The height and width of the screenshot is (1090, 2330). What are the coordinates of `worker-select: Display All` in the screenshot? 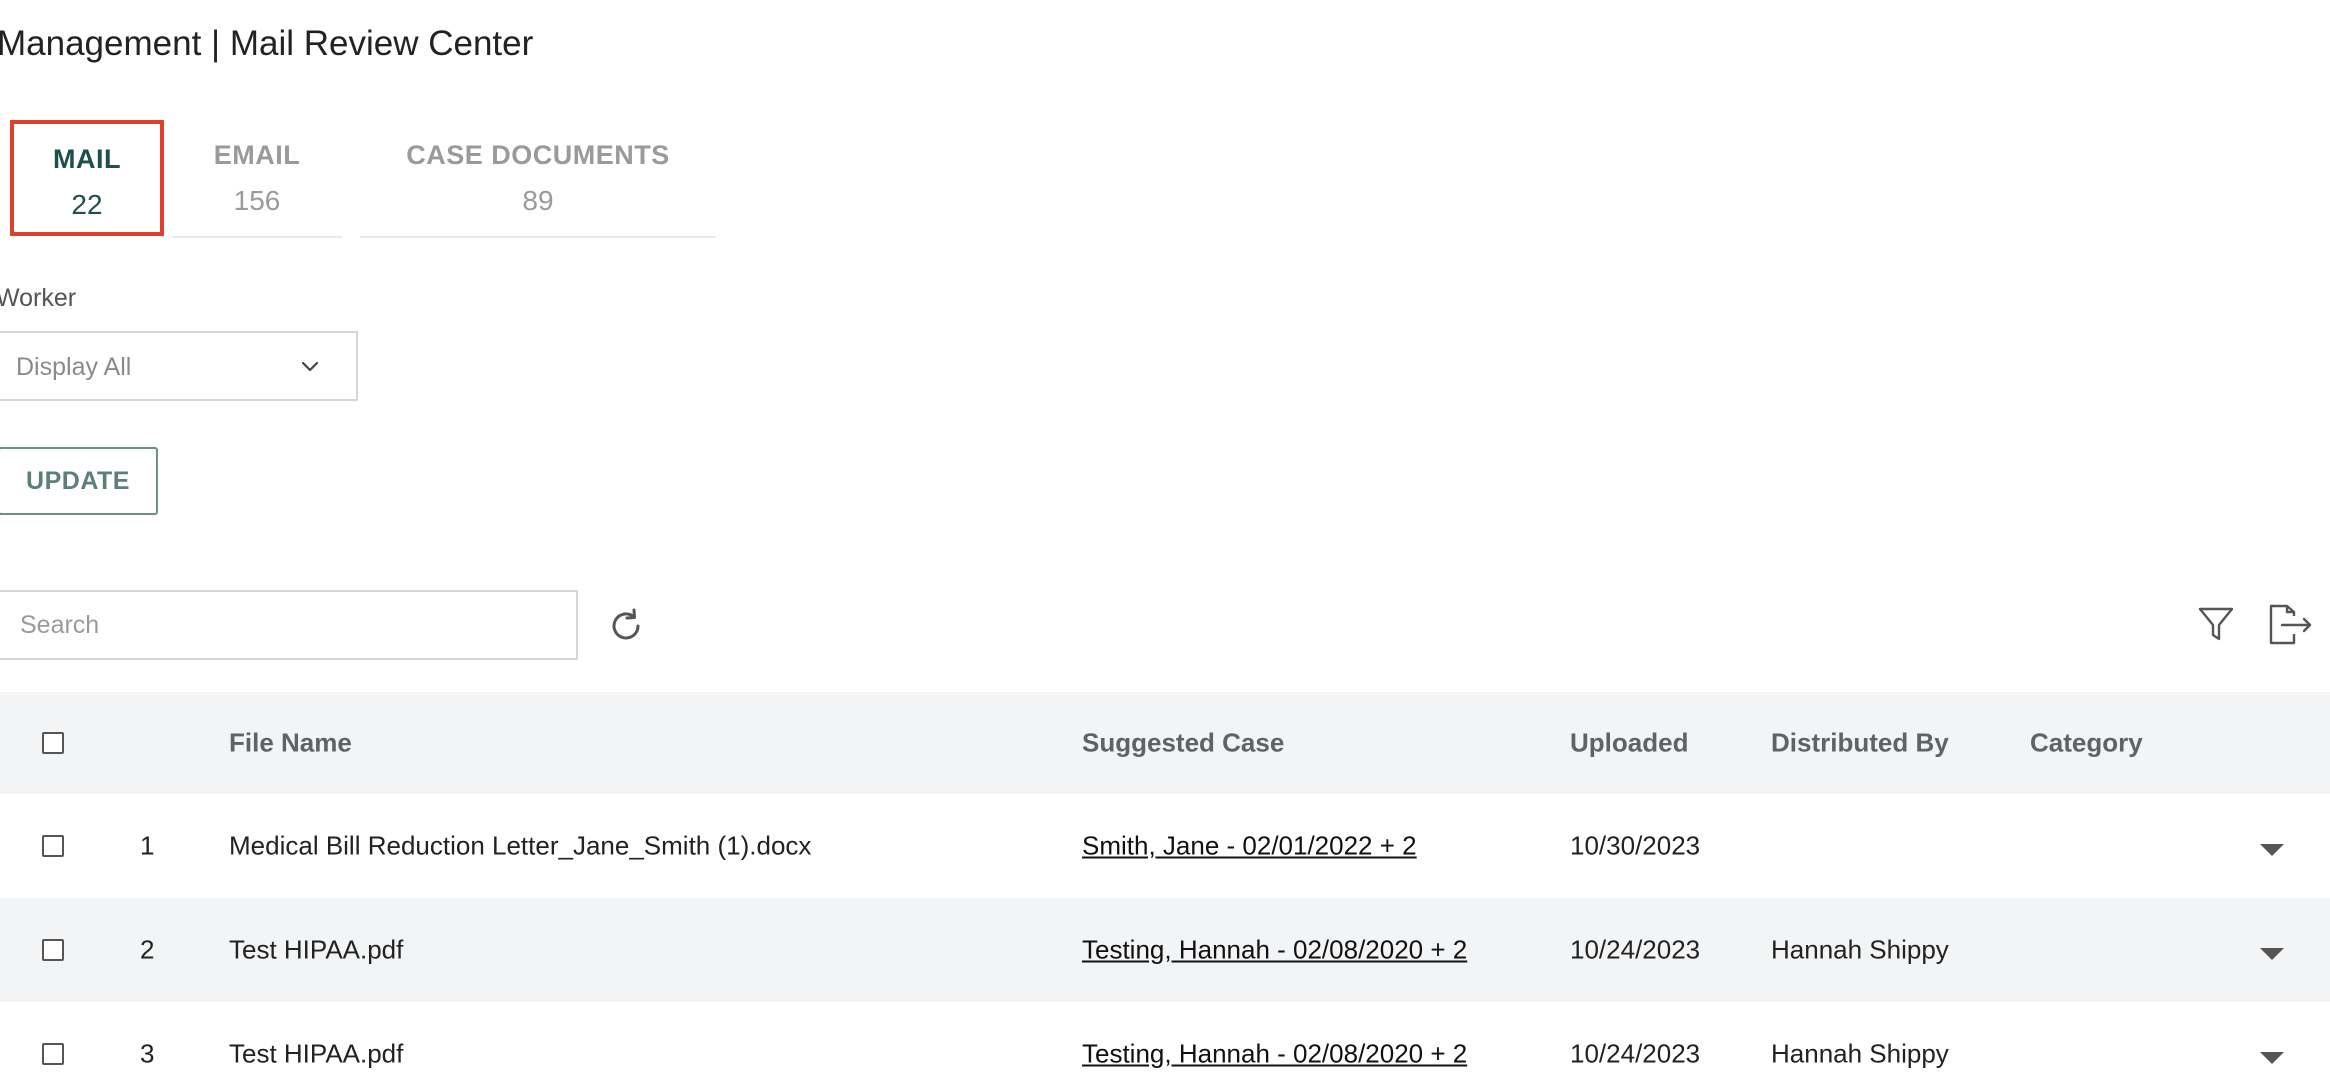 It's located at (179, 366).